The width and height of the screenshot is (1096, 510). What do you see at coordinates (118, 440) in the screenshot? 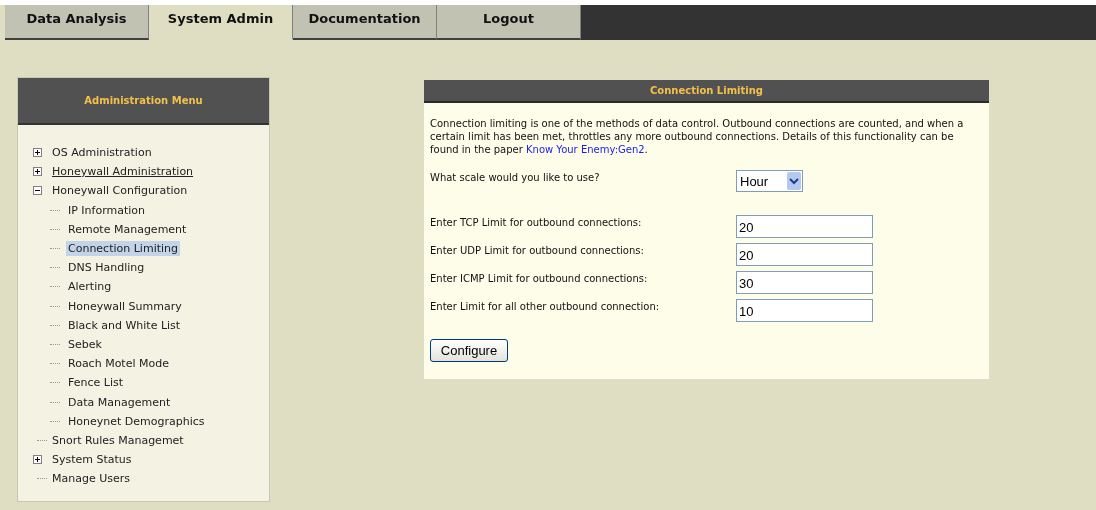
I see `menu-item: Snort Rules Managemet` at bounding box center [118, 440].